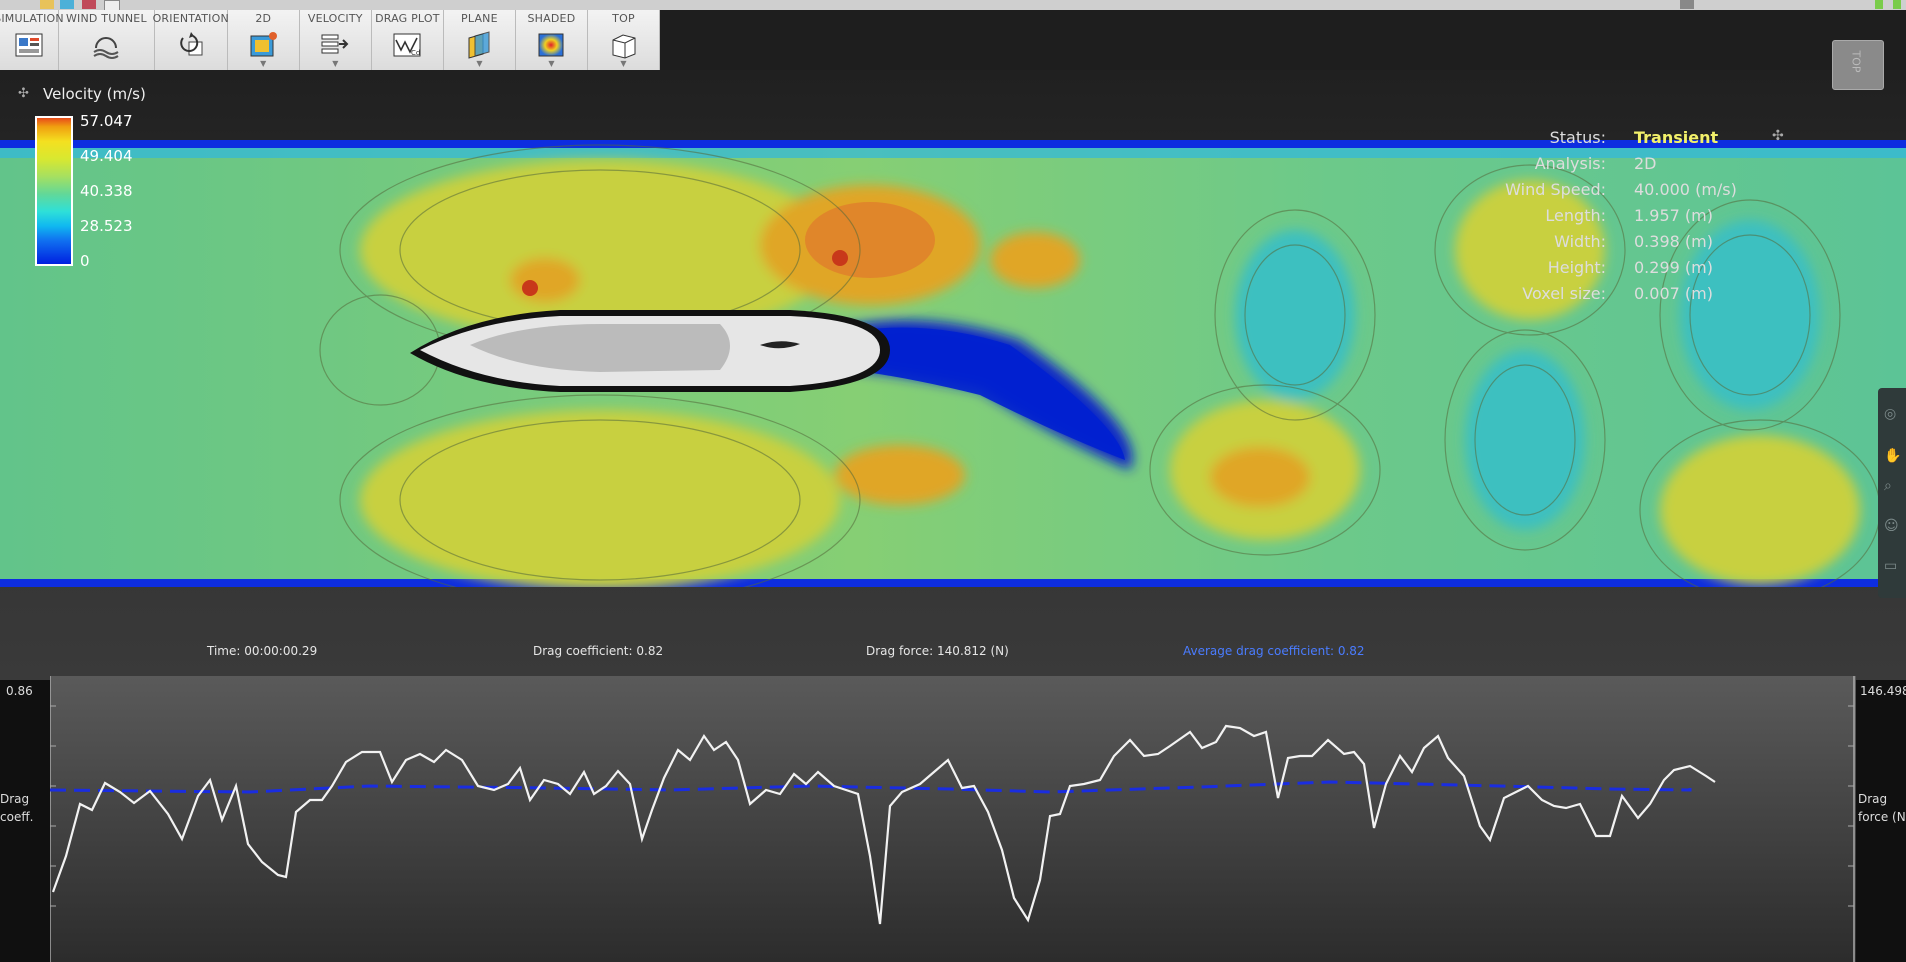  I want to click on right-axis-label: Drag, so click(1873, 799).